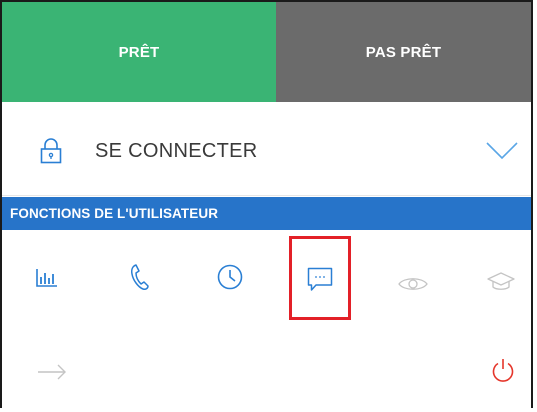  I want to click on status-ready-label: PRÊT, so click(139, 52).